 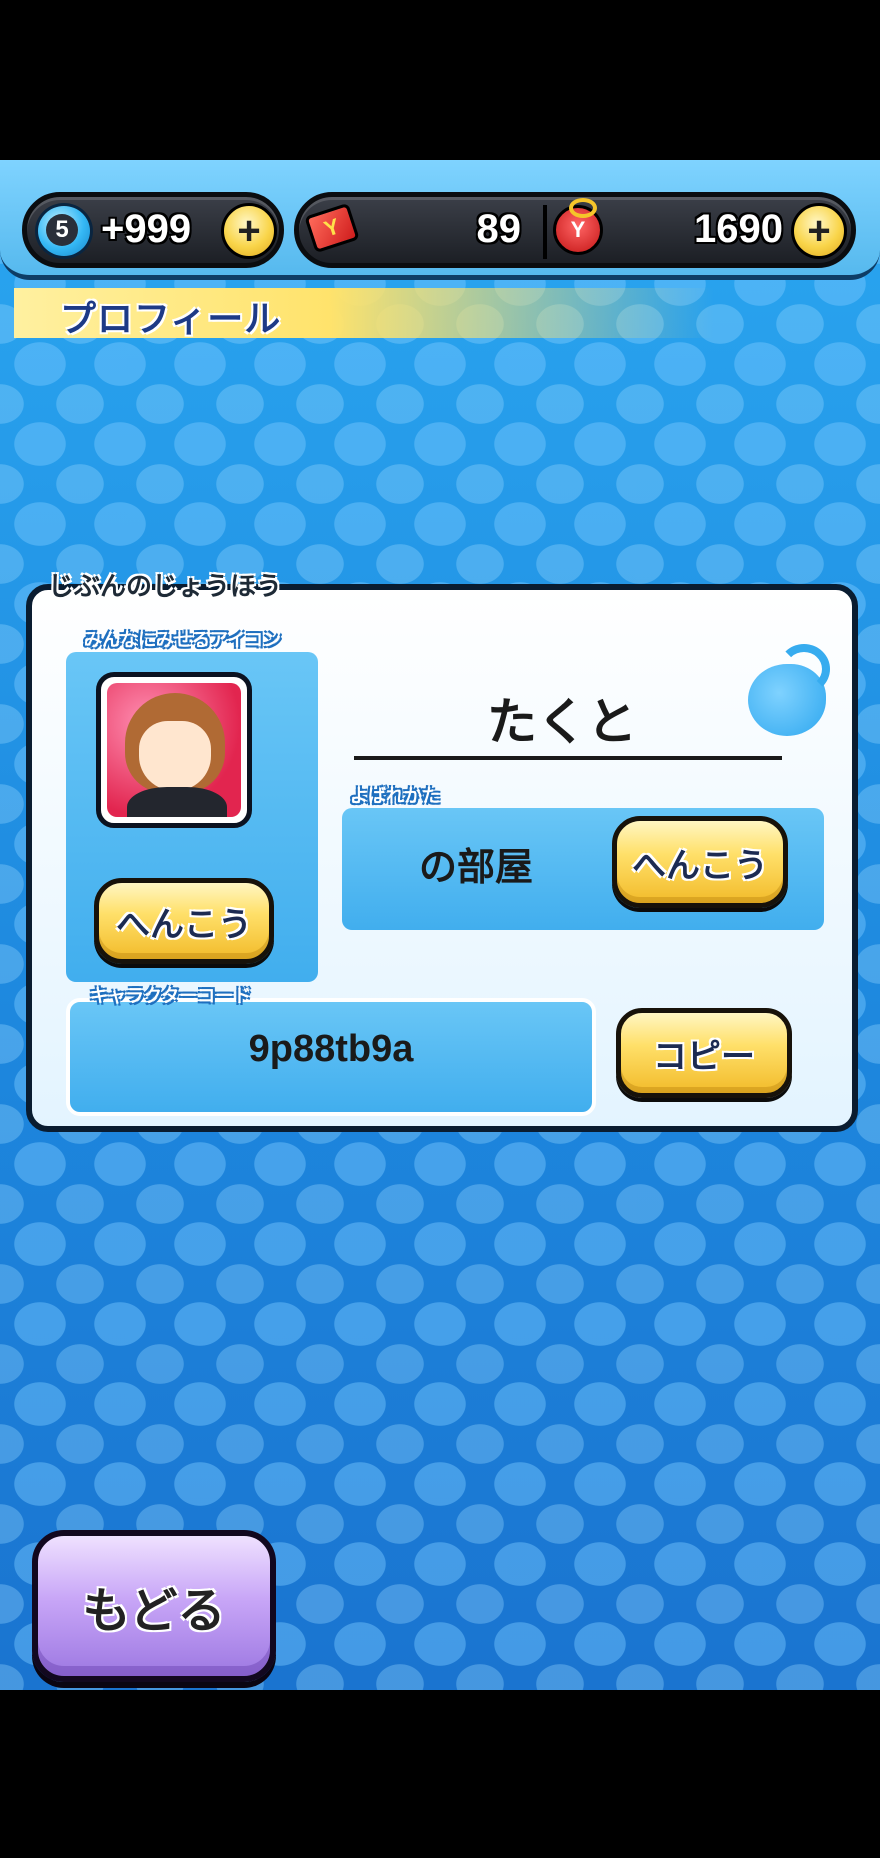 What do you see at coordinates (249, 231) in the screenshot?
I see `add-stamina-button: +` at bounding box center [249, 231].